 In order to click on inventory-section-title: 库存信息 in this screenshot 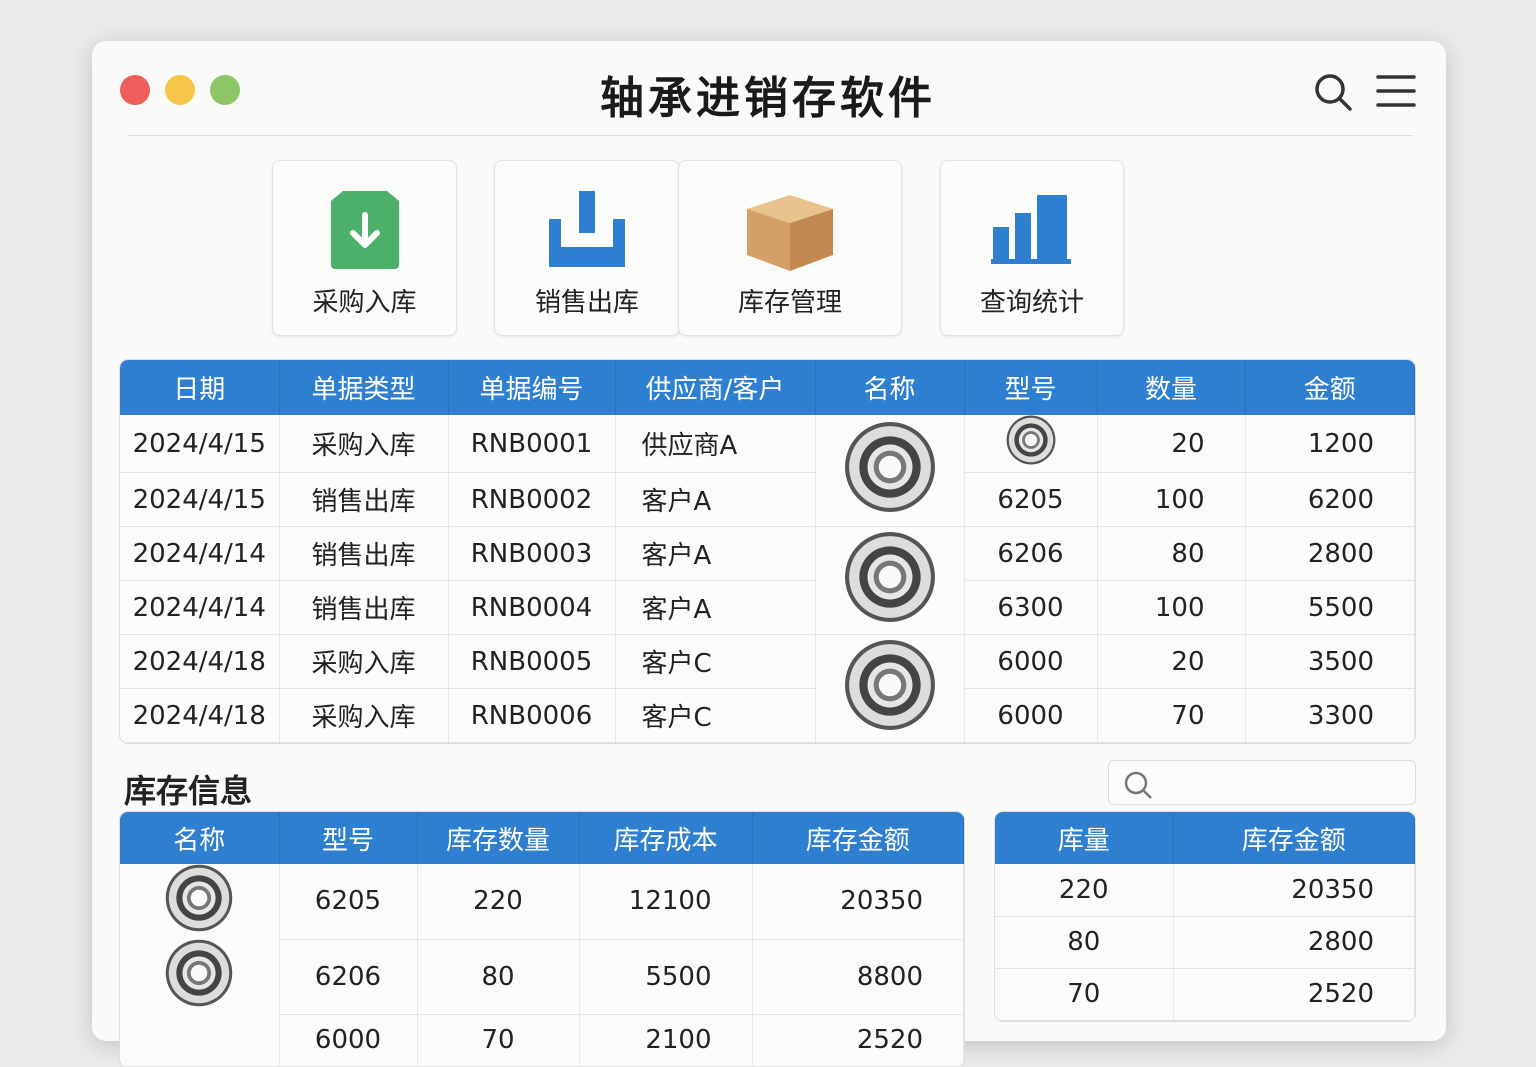, I will do `click(188, 791)`.